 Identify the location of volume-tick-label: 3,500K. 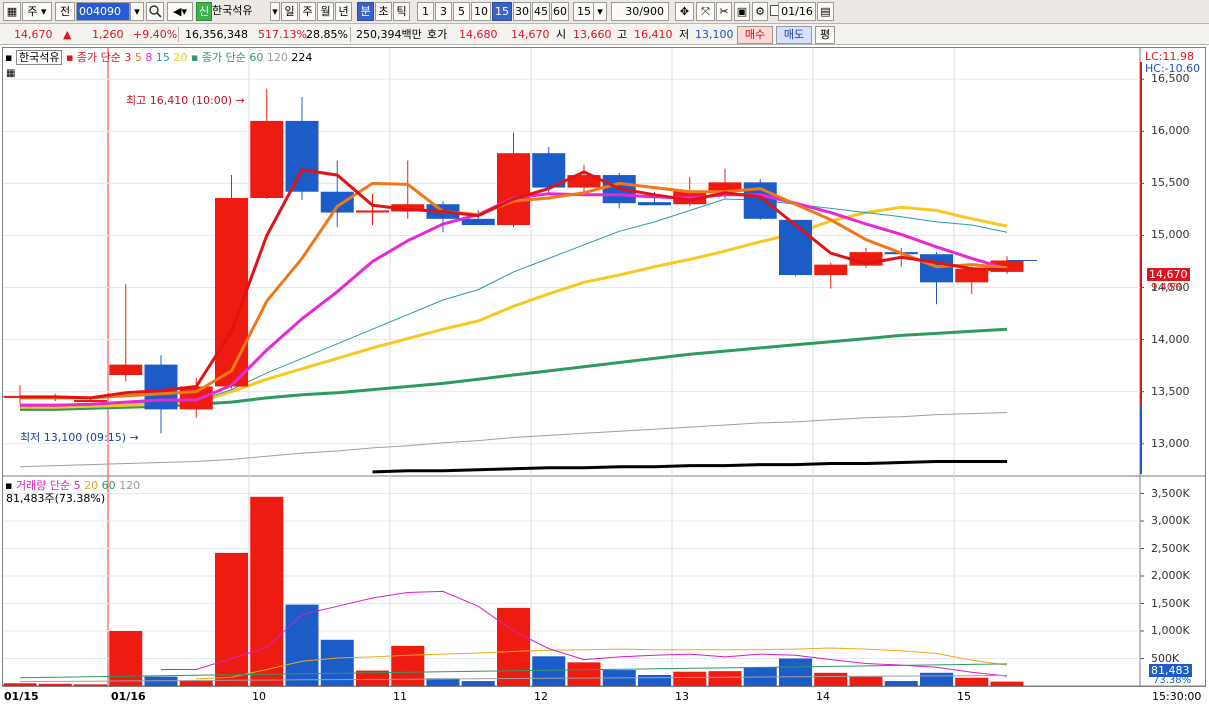
(1170, 493).